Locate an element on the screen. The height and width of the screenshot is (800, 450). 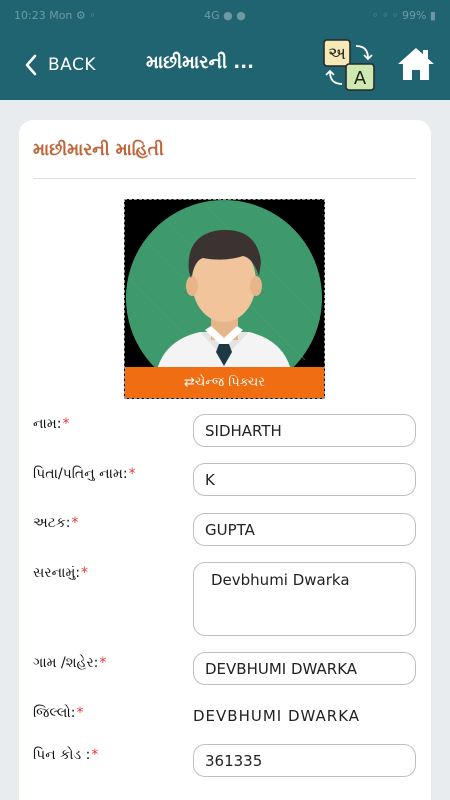
status-bar: 10:23 Mon ⚙ ◦ 4G ● ● ◦ ◦ ◦ 99% ▮ is located at coordinates (225, 15).